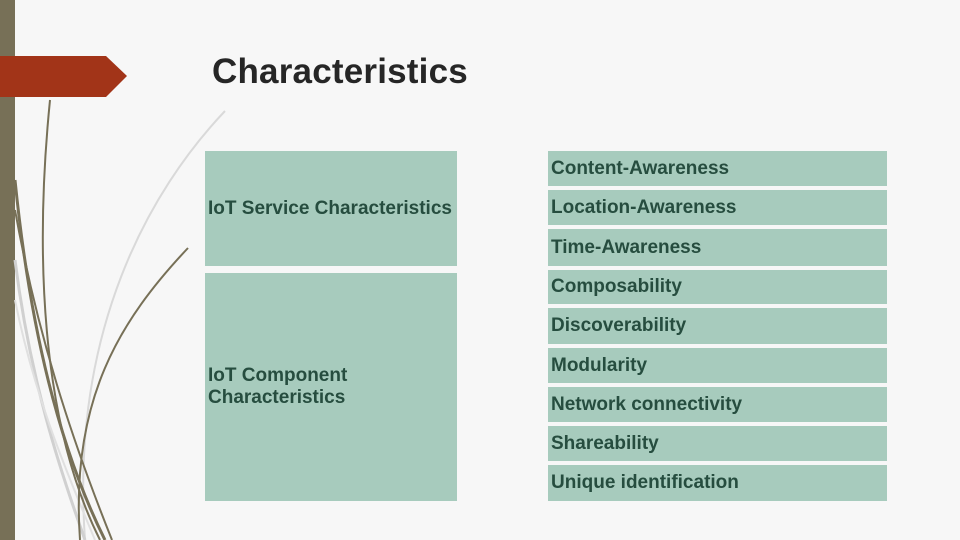  I want to click on page-title: Characteristics, so click(340, 71).